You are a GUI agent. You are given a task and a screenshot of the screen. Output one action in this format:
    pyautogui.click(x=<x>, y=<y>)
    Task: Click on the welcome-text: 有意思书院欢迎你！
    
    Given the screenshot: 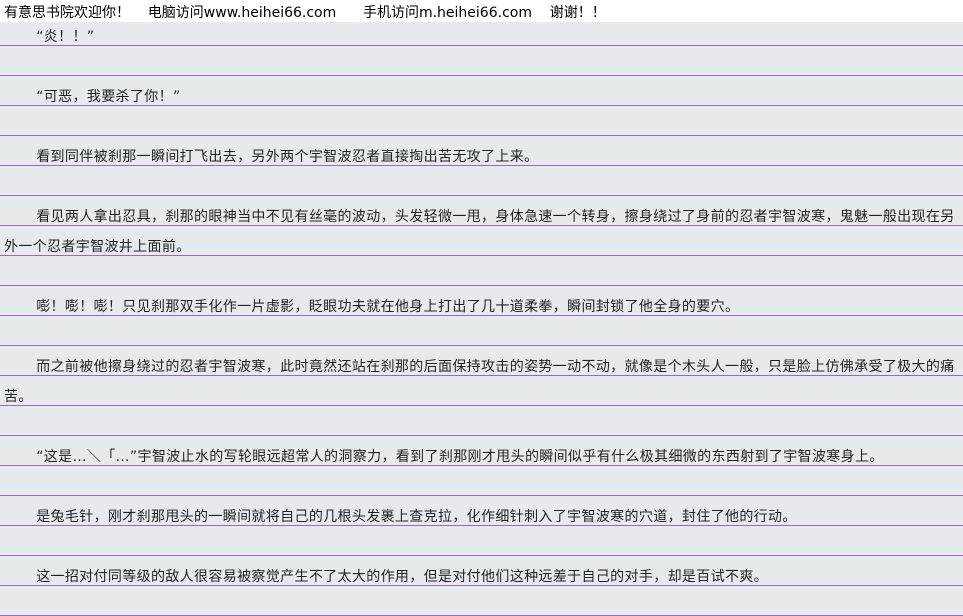 What is the action you would take?
    pyautogui.click(x=67, y=13)
    